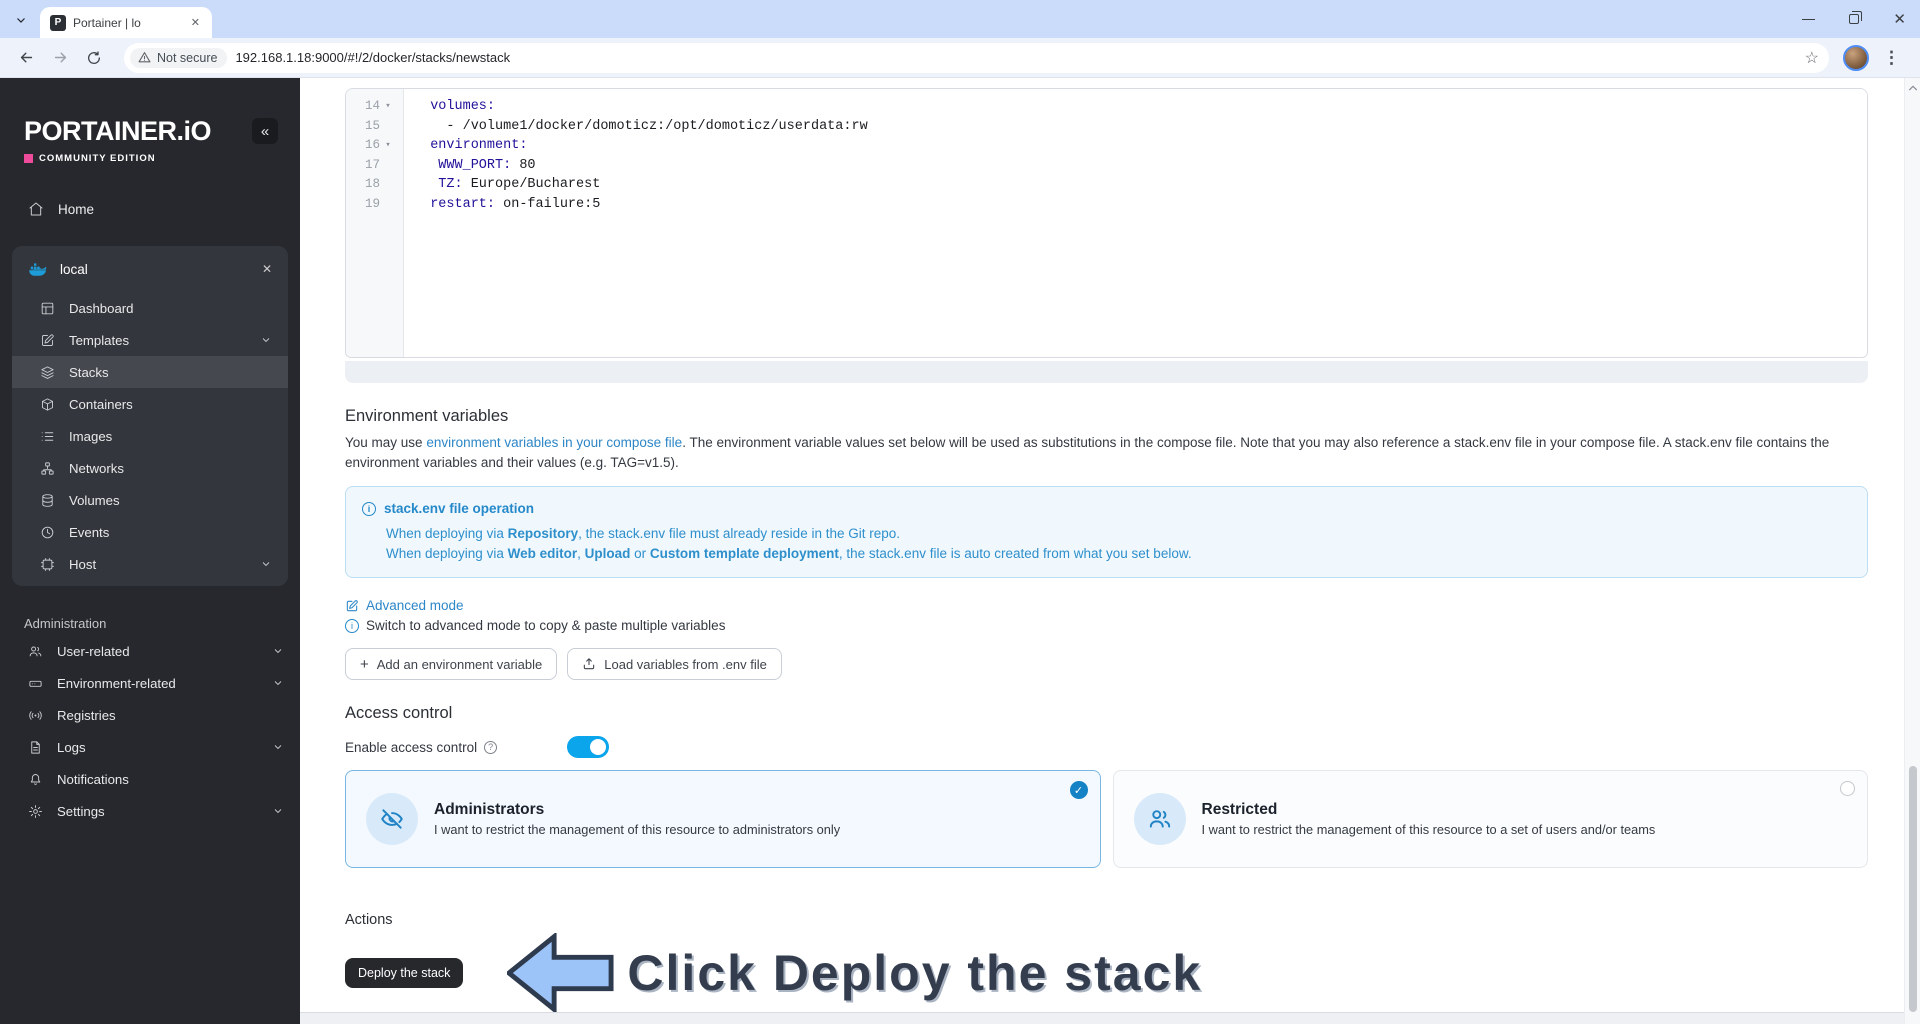 This screenshot has height=1024, width=1920. I want to click on containers-icon, so click(47, 404).